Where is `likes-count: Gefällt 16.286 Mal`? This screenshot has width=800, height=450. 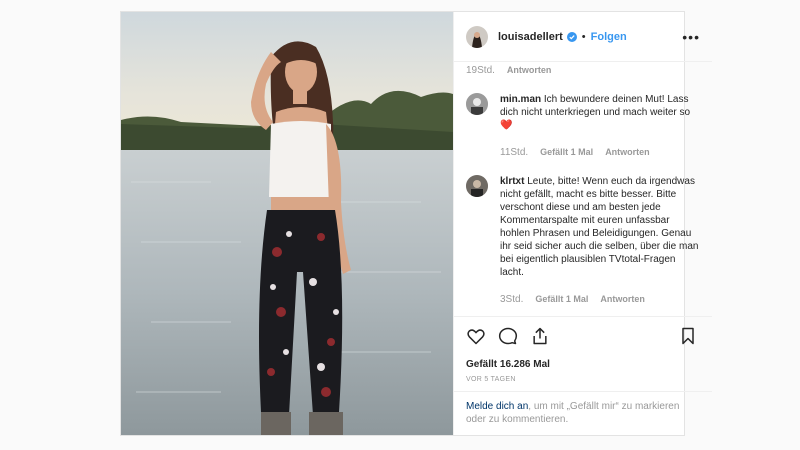
likes-count: Gefällt 16.286 Mal is located at coordinates (583, 364).